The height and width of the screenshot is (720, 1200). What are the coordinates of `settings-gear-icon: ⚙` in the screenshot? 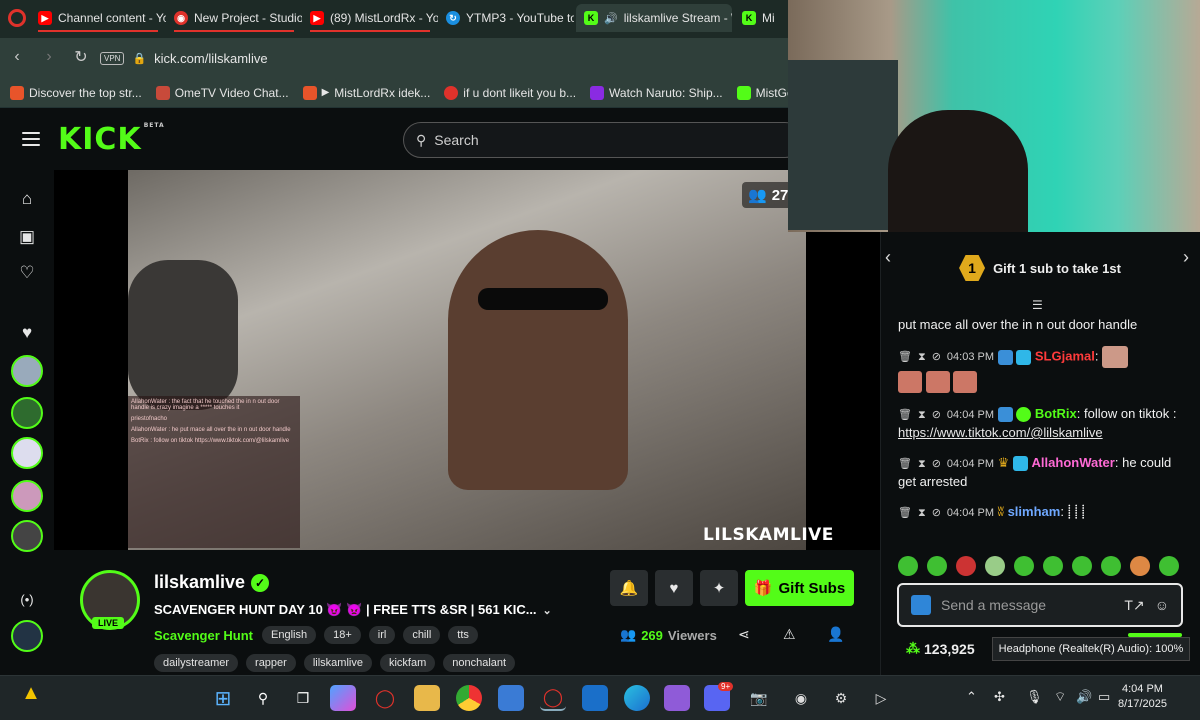 It's located at (841, 698).